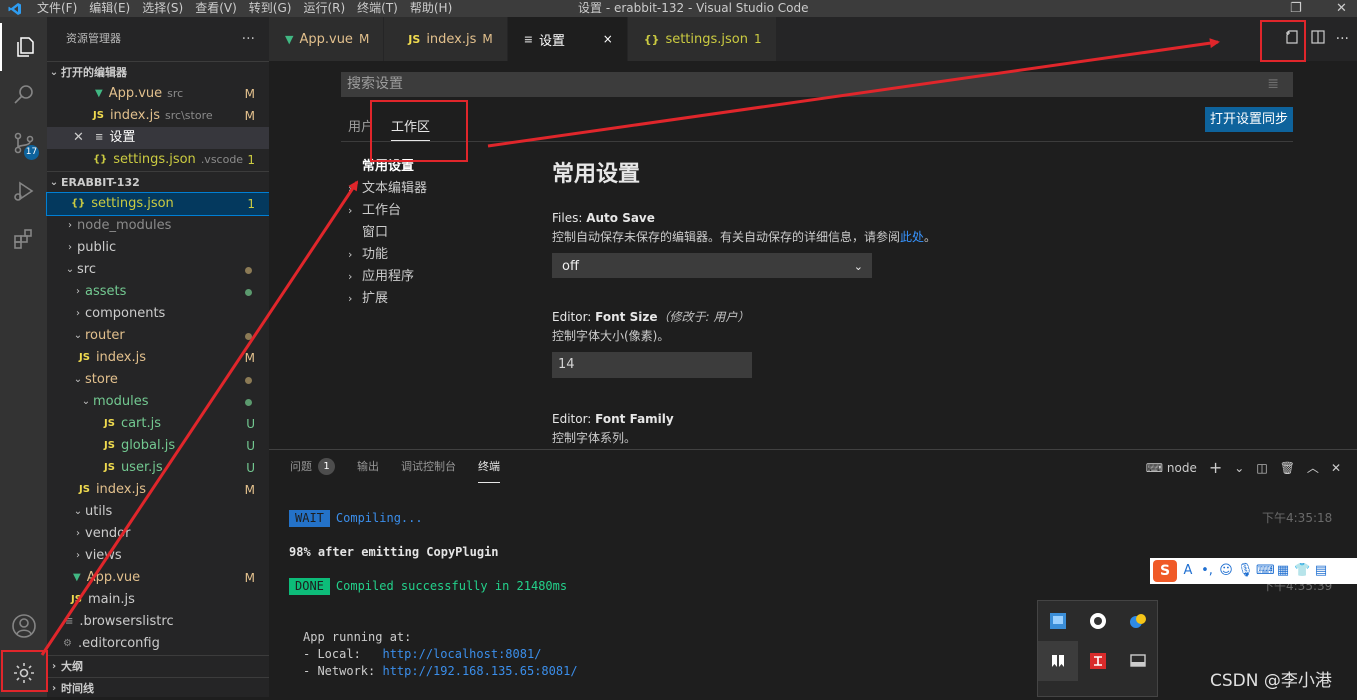 This screenshot has height=700, width=1357. What do you see at coordinates (158, 468) in the screenshot?
I see `file-item: JS user.js U` at bounding box center [158, 468].